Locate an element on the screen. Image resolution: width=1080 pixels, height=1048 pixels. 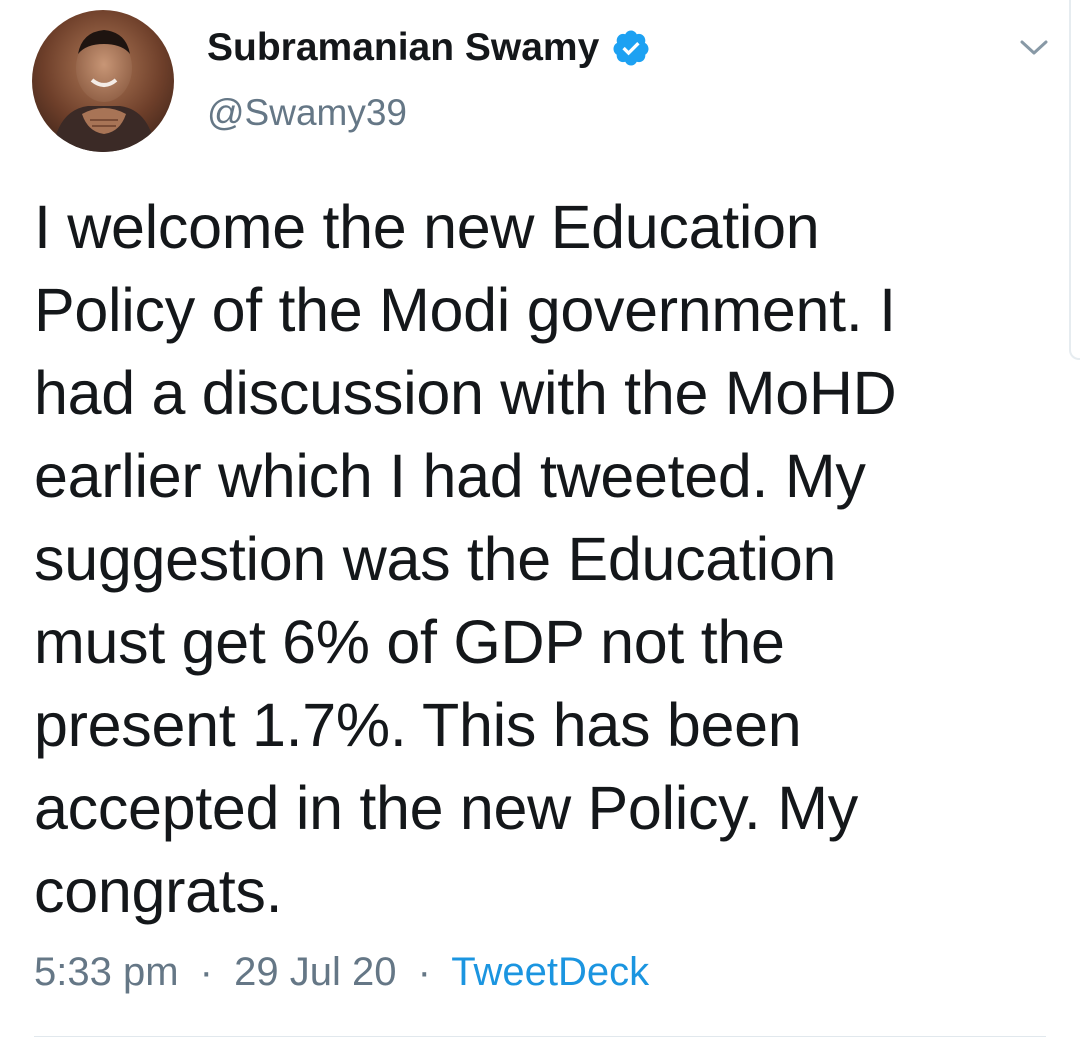
display-name: Subramanian Swamy is located at coordinates (403, 48).